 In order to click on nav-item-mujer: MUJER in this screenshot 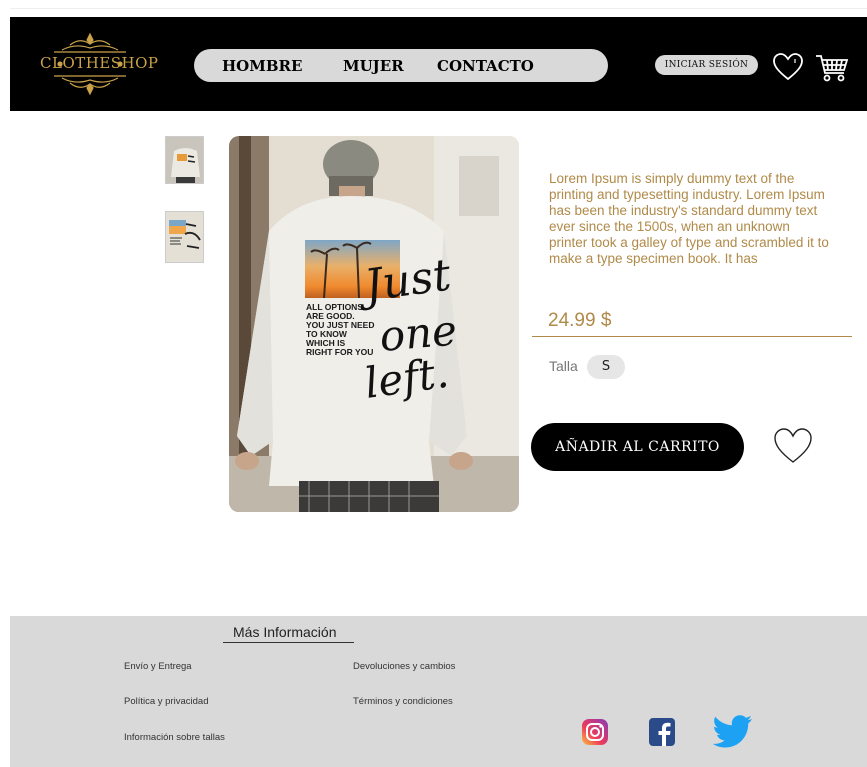, I will do `click(373, 66)`.